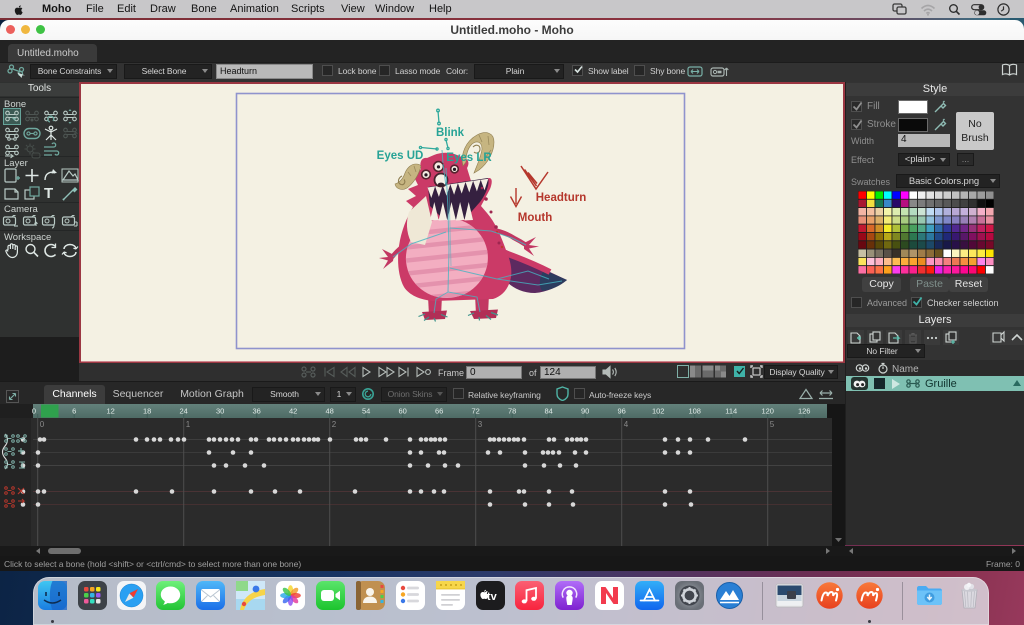 The width and height of the screenshot is (1024, 625). What do you see at coordinates (476, 411) in the screenshot?
I see `svg-text: 72` at bounding box center [476, 411].